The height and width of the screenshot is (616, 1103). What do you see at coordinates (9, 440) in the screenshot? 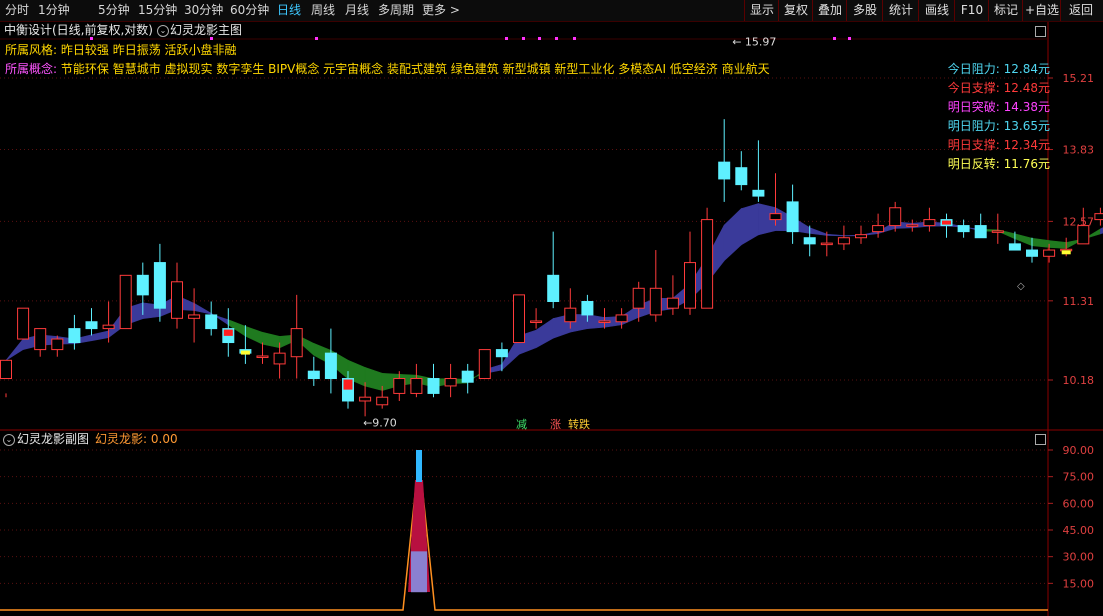
I see `sub-indicator-menu-icon: ⌄` at bounding box center [9, 440].